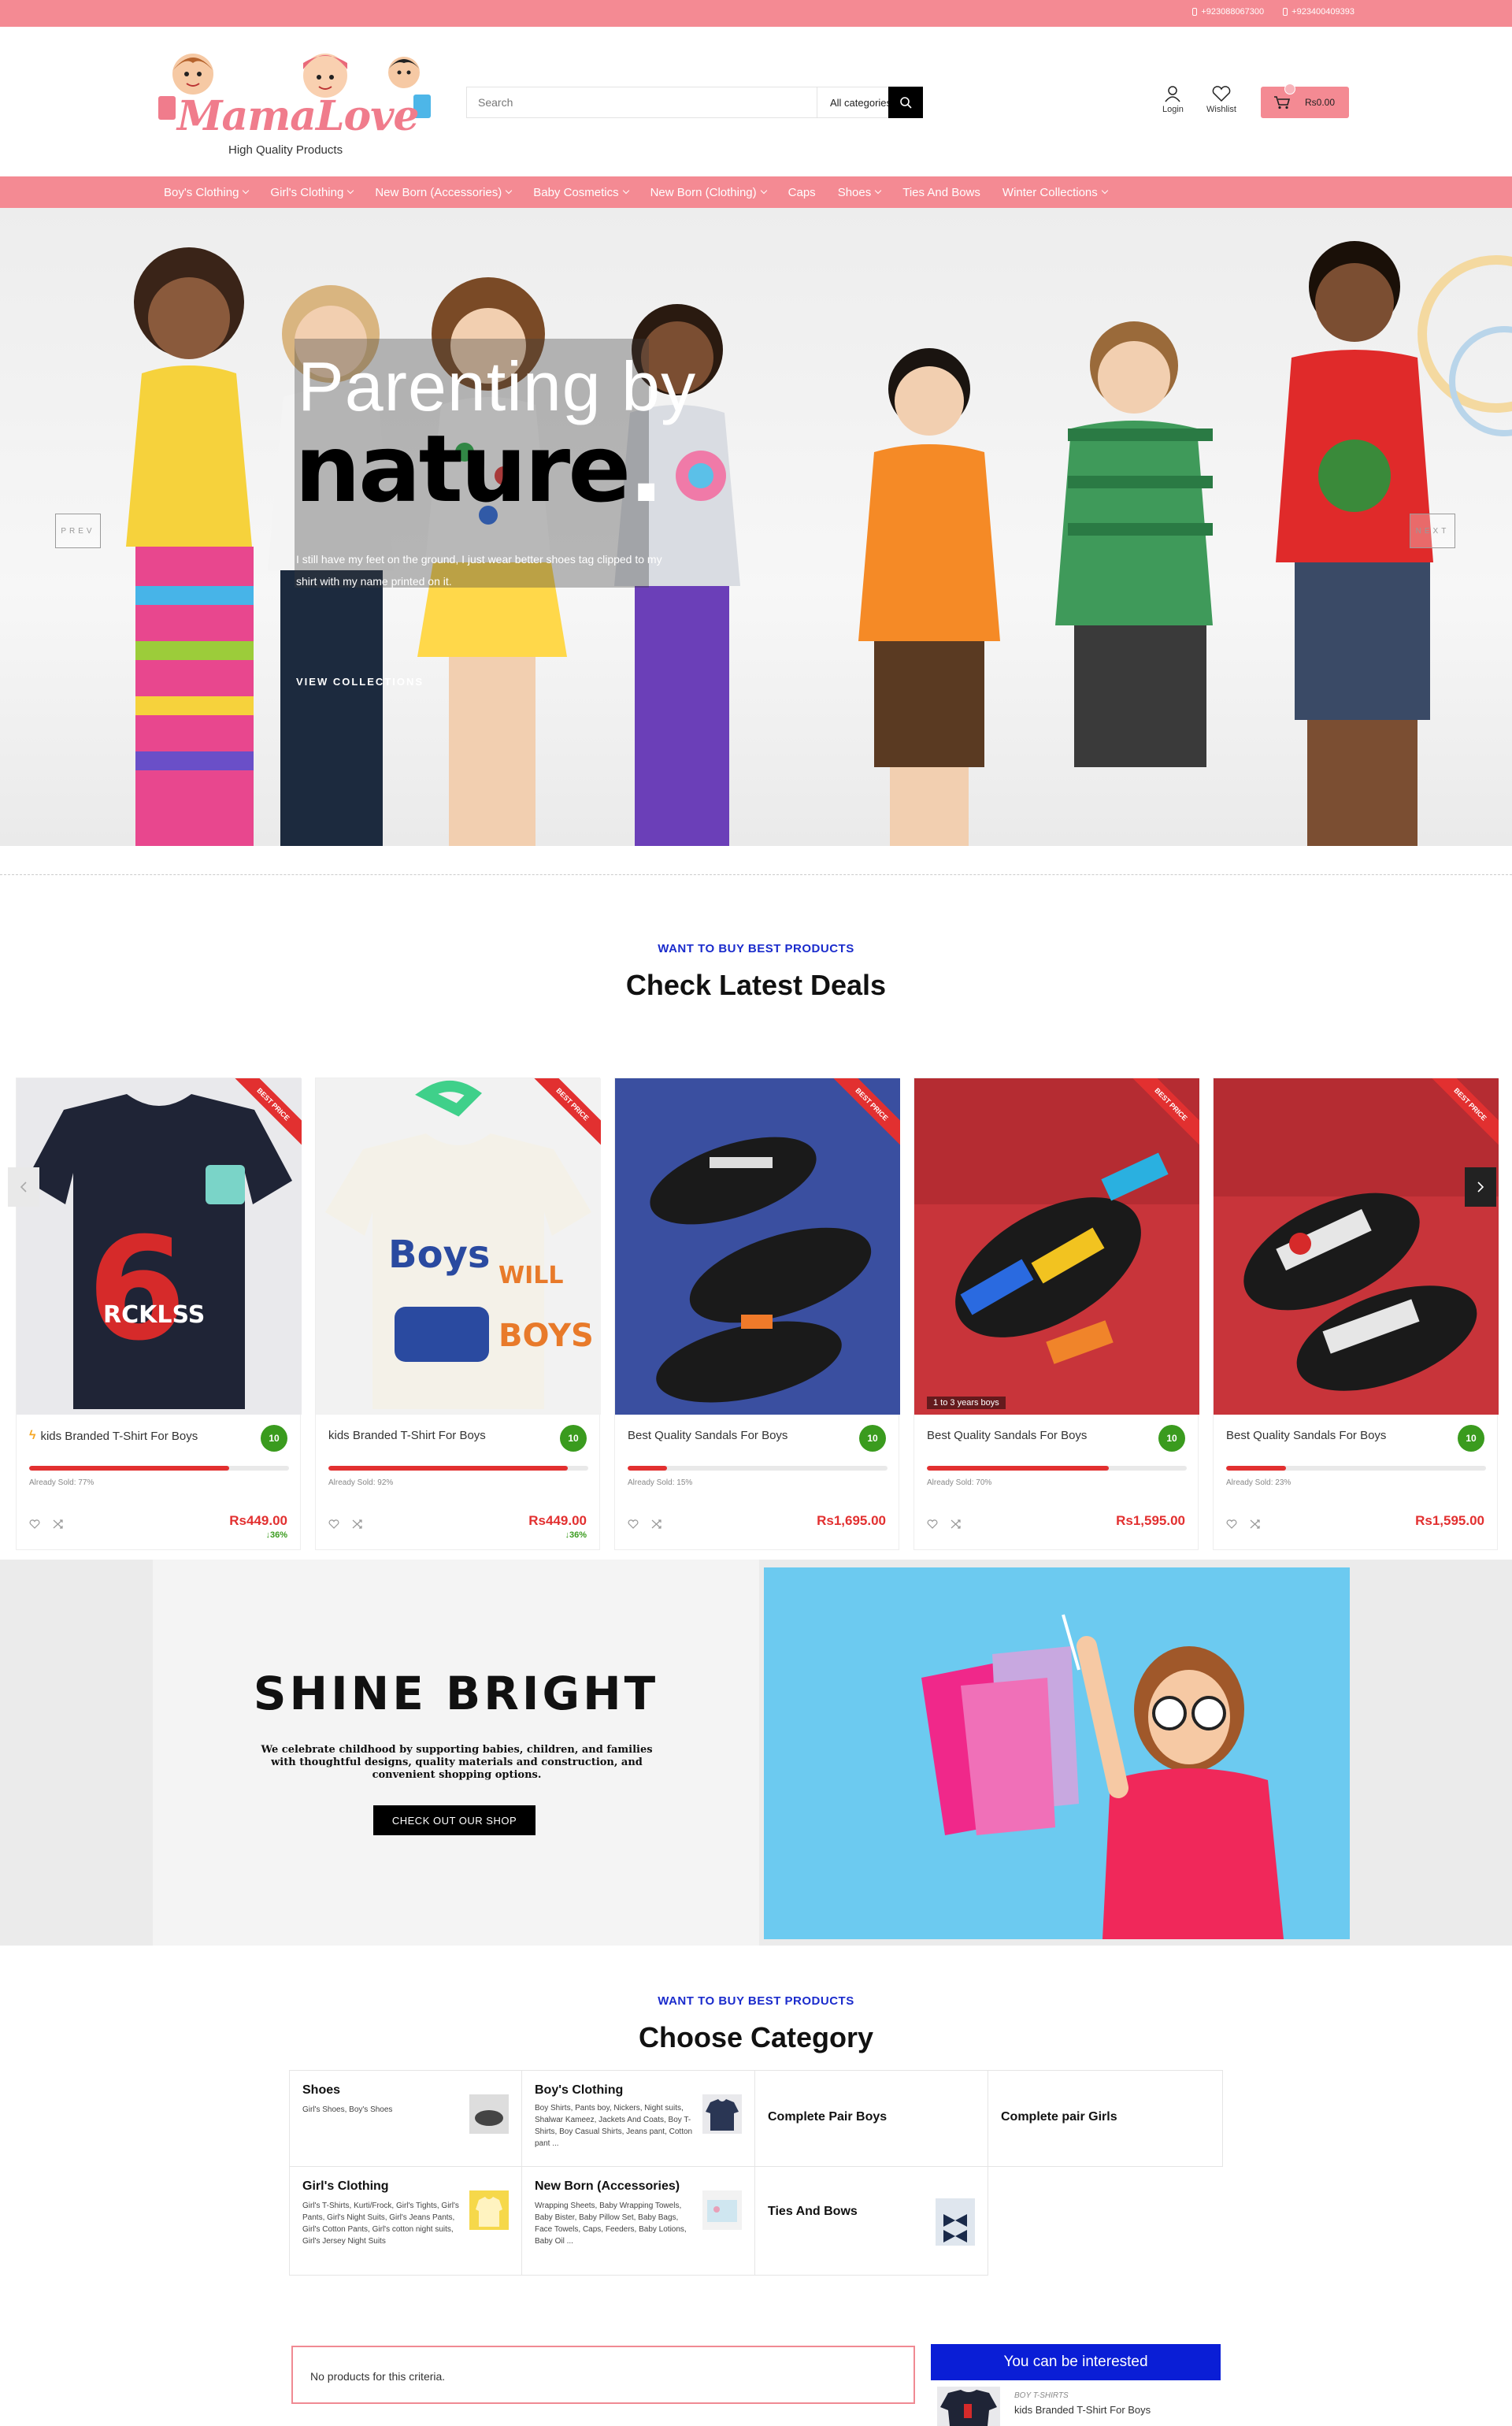 The width and height of the screenshot is (1512, 2426). I want to click on svg-text: 6, so click(136, 1289).